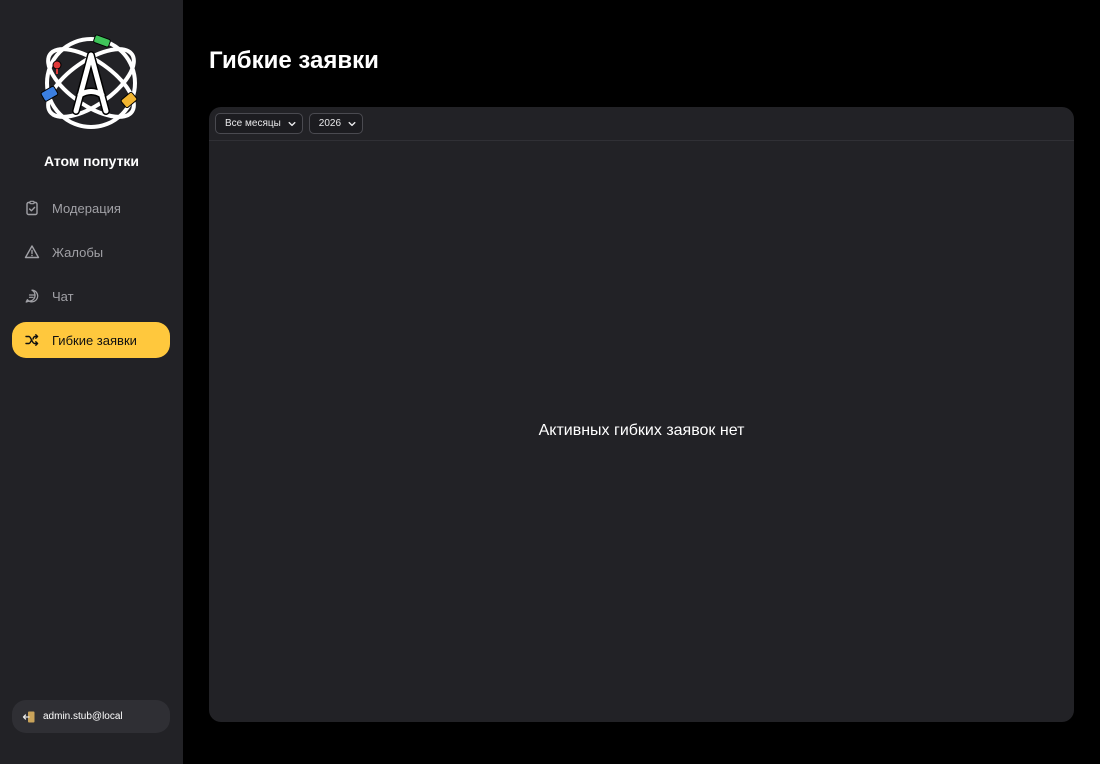 The width and height of the screenshot is (1100, 764). What do you see at coordinates (32, 296) in the screenshot?
I see `chat-icon` at bounding box center [32, 296].